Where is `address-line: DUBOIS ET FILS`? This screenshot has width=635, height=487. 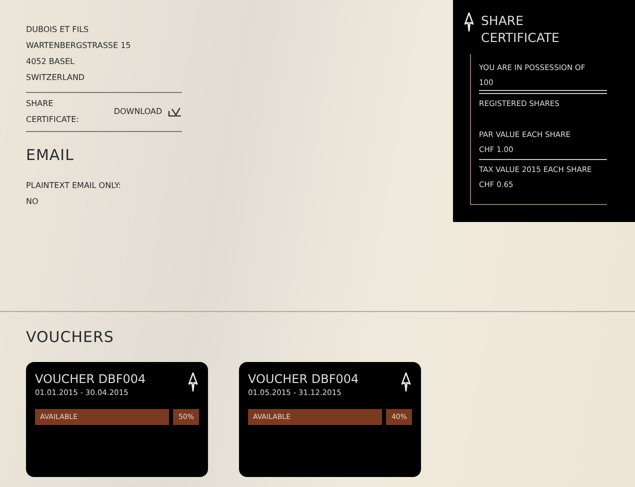 address-line: DUBOIS ET FILS is located at coordinates (58, 30).